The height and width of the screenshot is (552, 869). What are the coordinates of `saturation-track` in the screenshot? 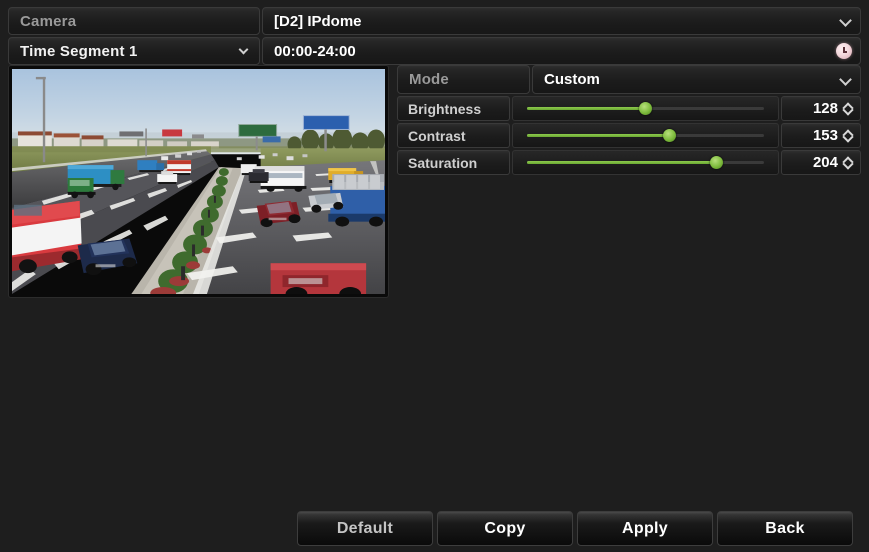 It's located at (645, 162).